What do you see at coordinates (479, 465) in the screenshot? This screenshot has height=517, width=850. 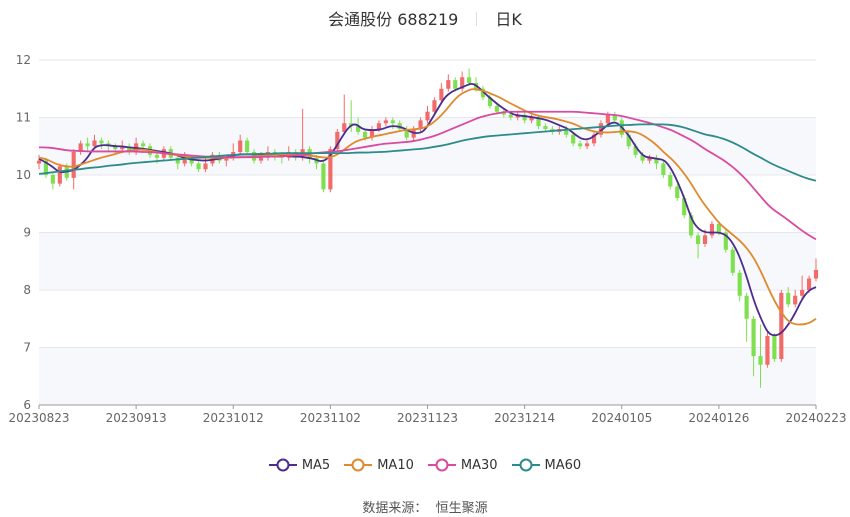 I see `legend-label: MA30` at bounding box center [479, 465].